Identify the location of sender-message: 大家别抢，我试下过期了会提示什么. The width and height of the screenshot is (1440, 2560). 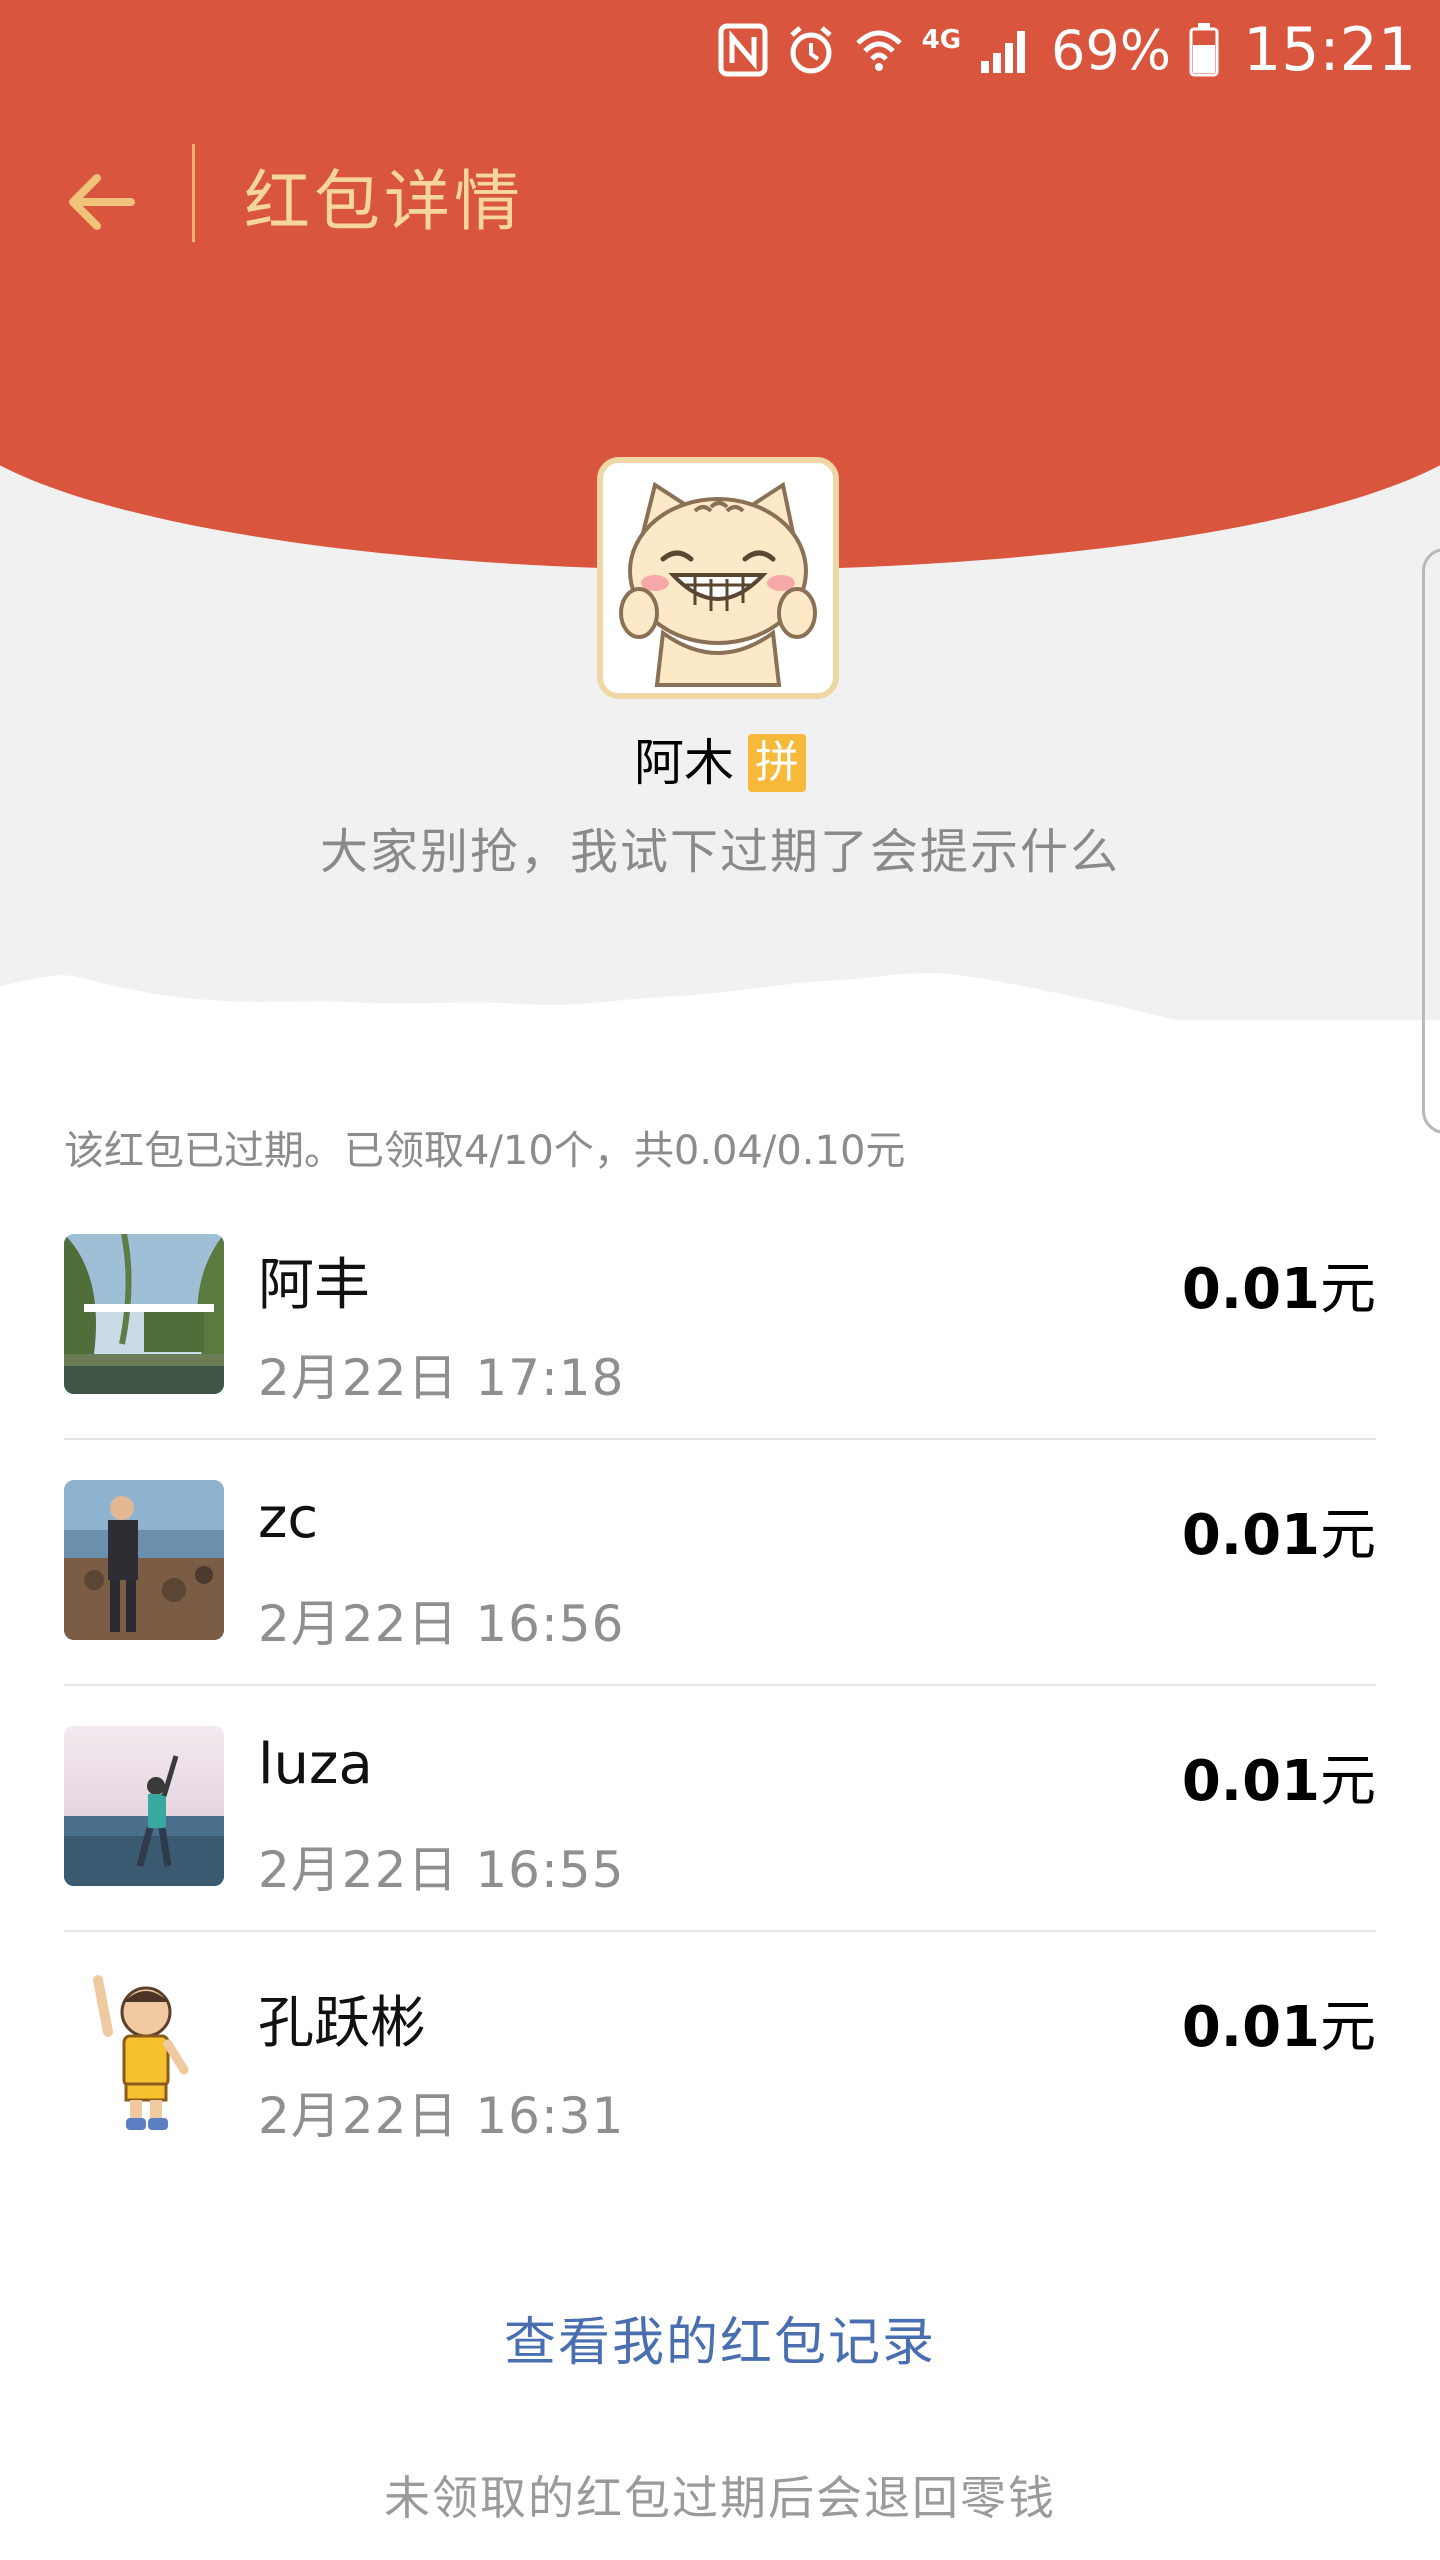
(719, 852).